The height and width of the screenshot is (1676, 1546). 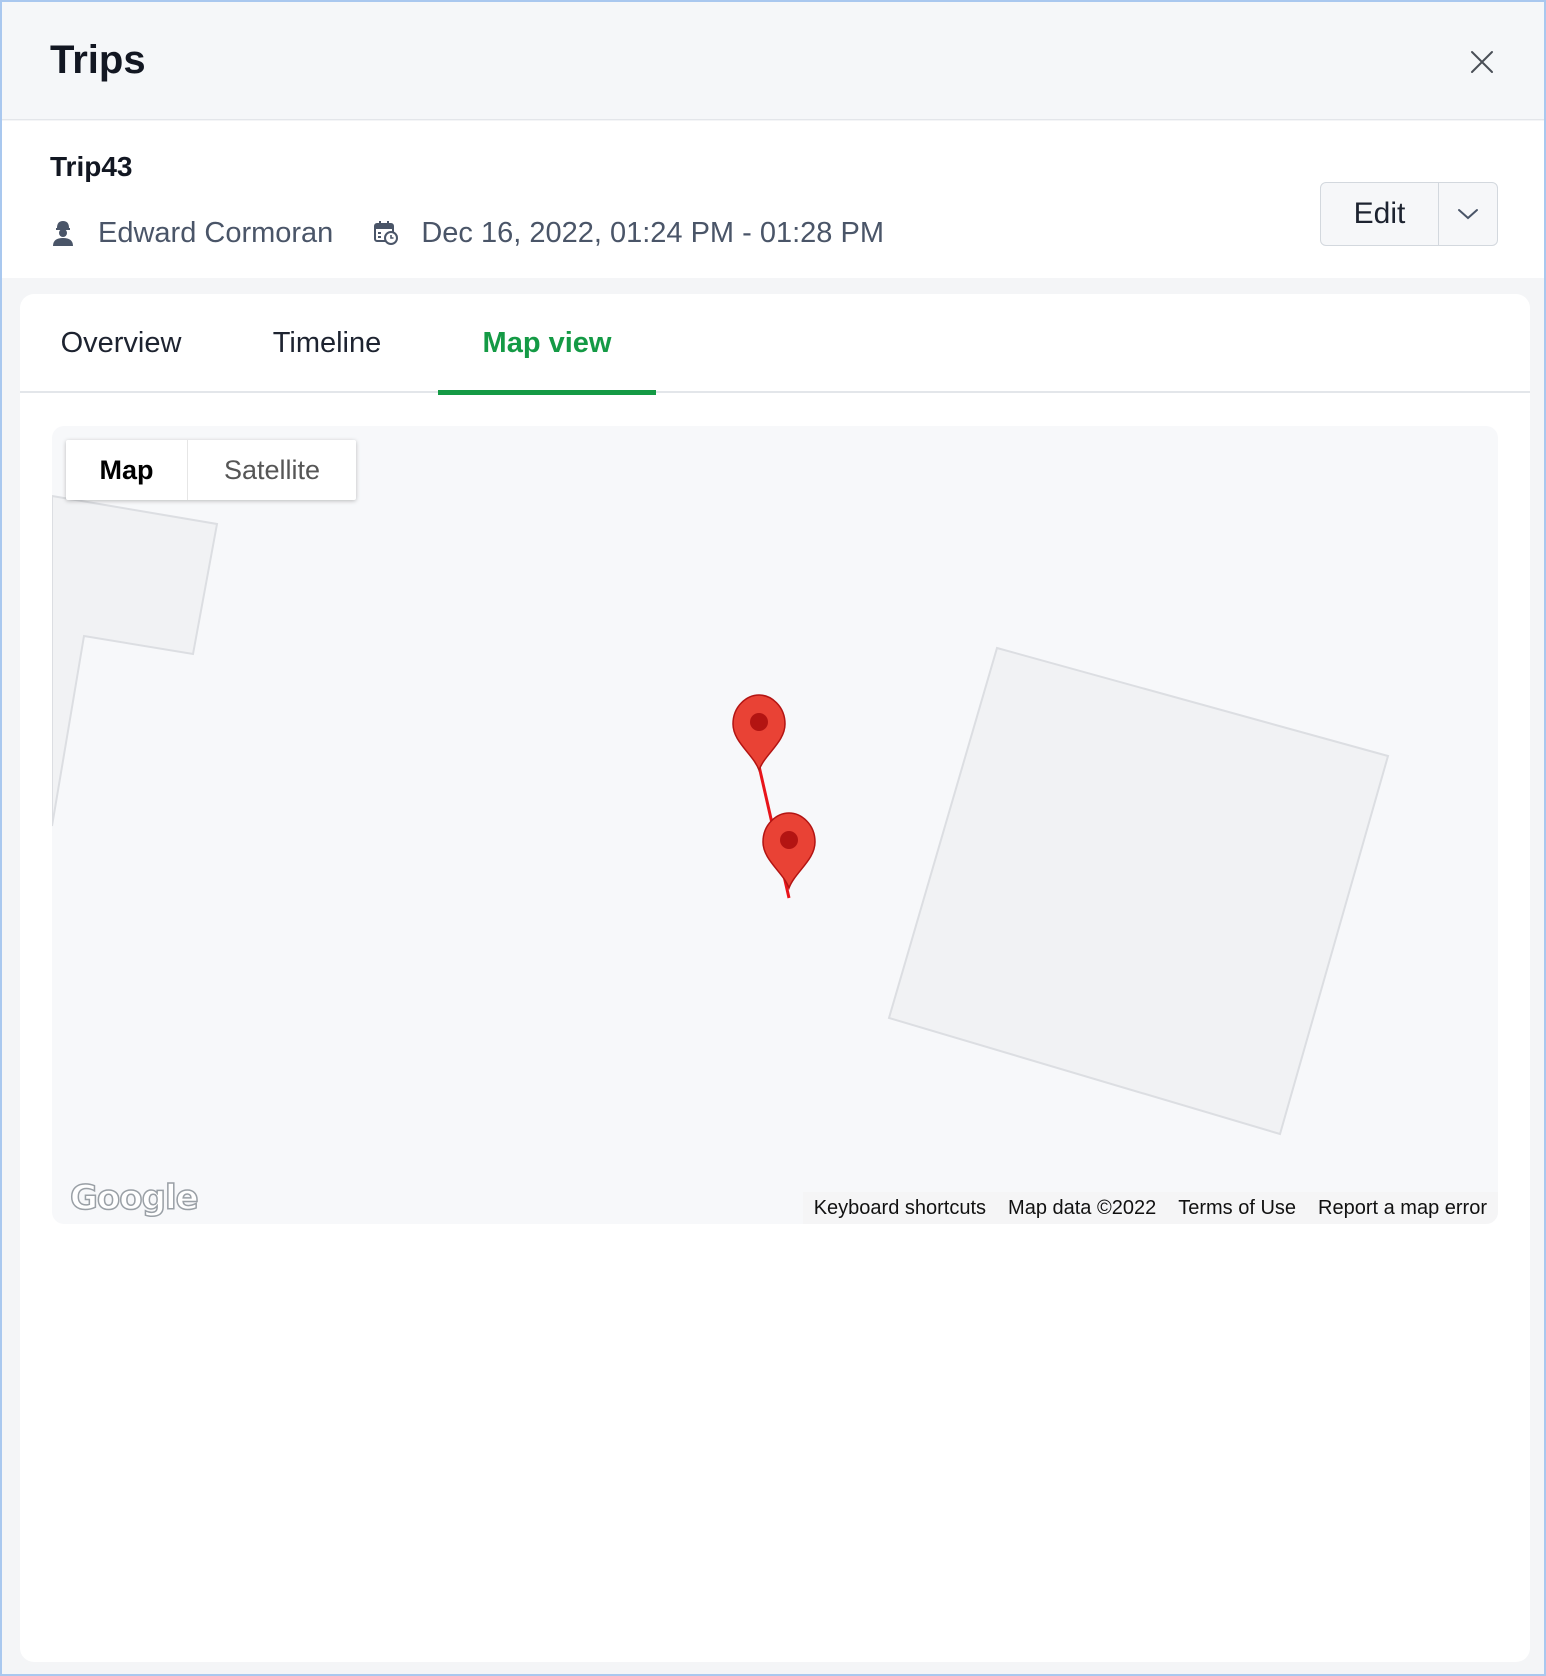 I want to click on edit-button: Edit, so click(x=1380, y=214).